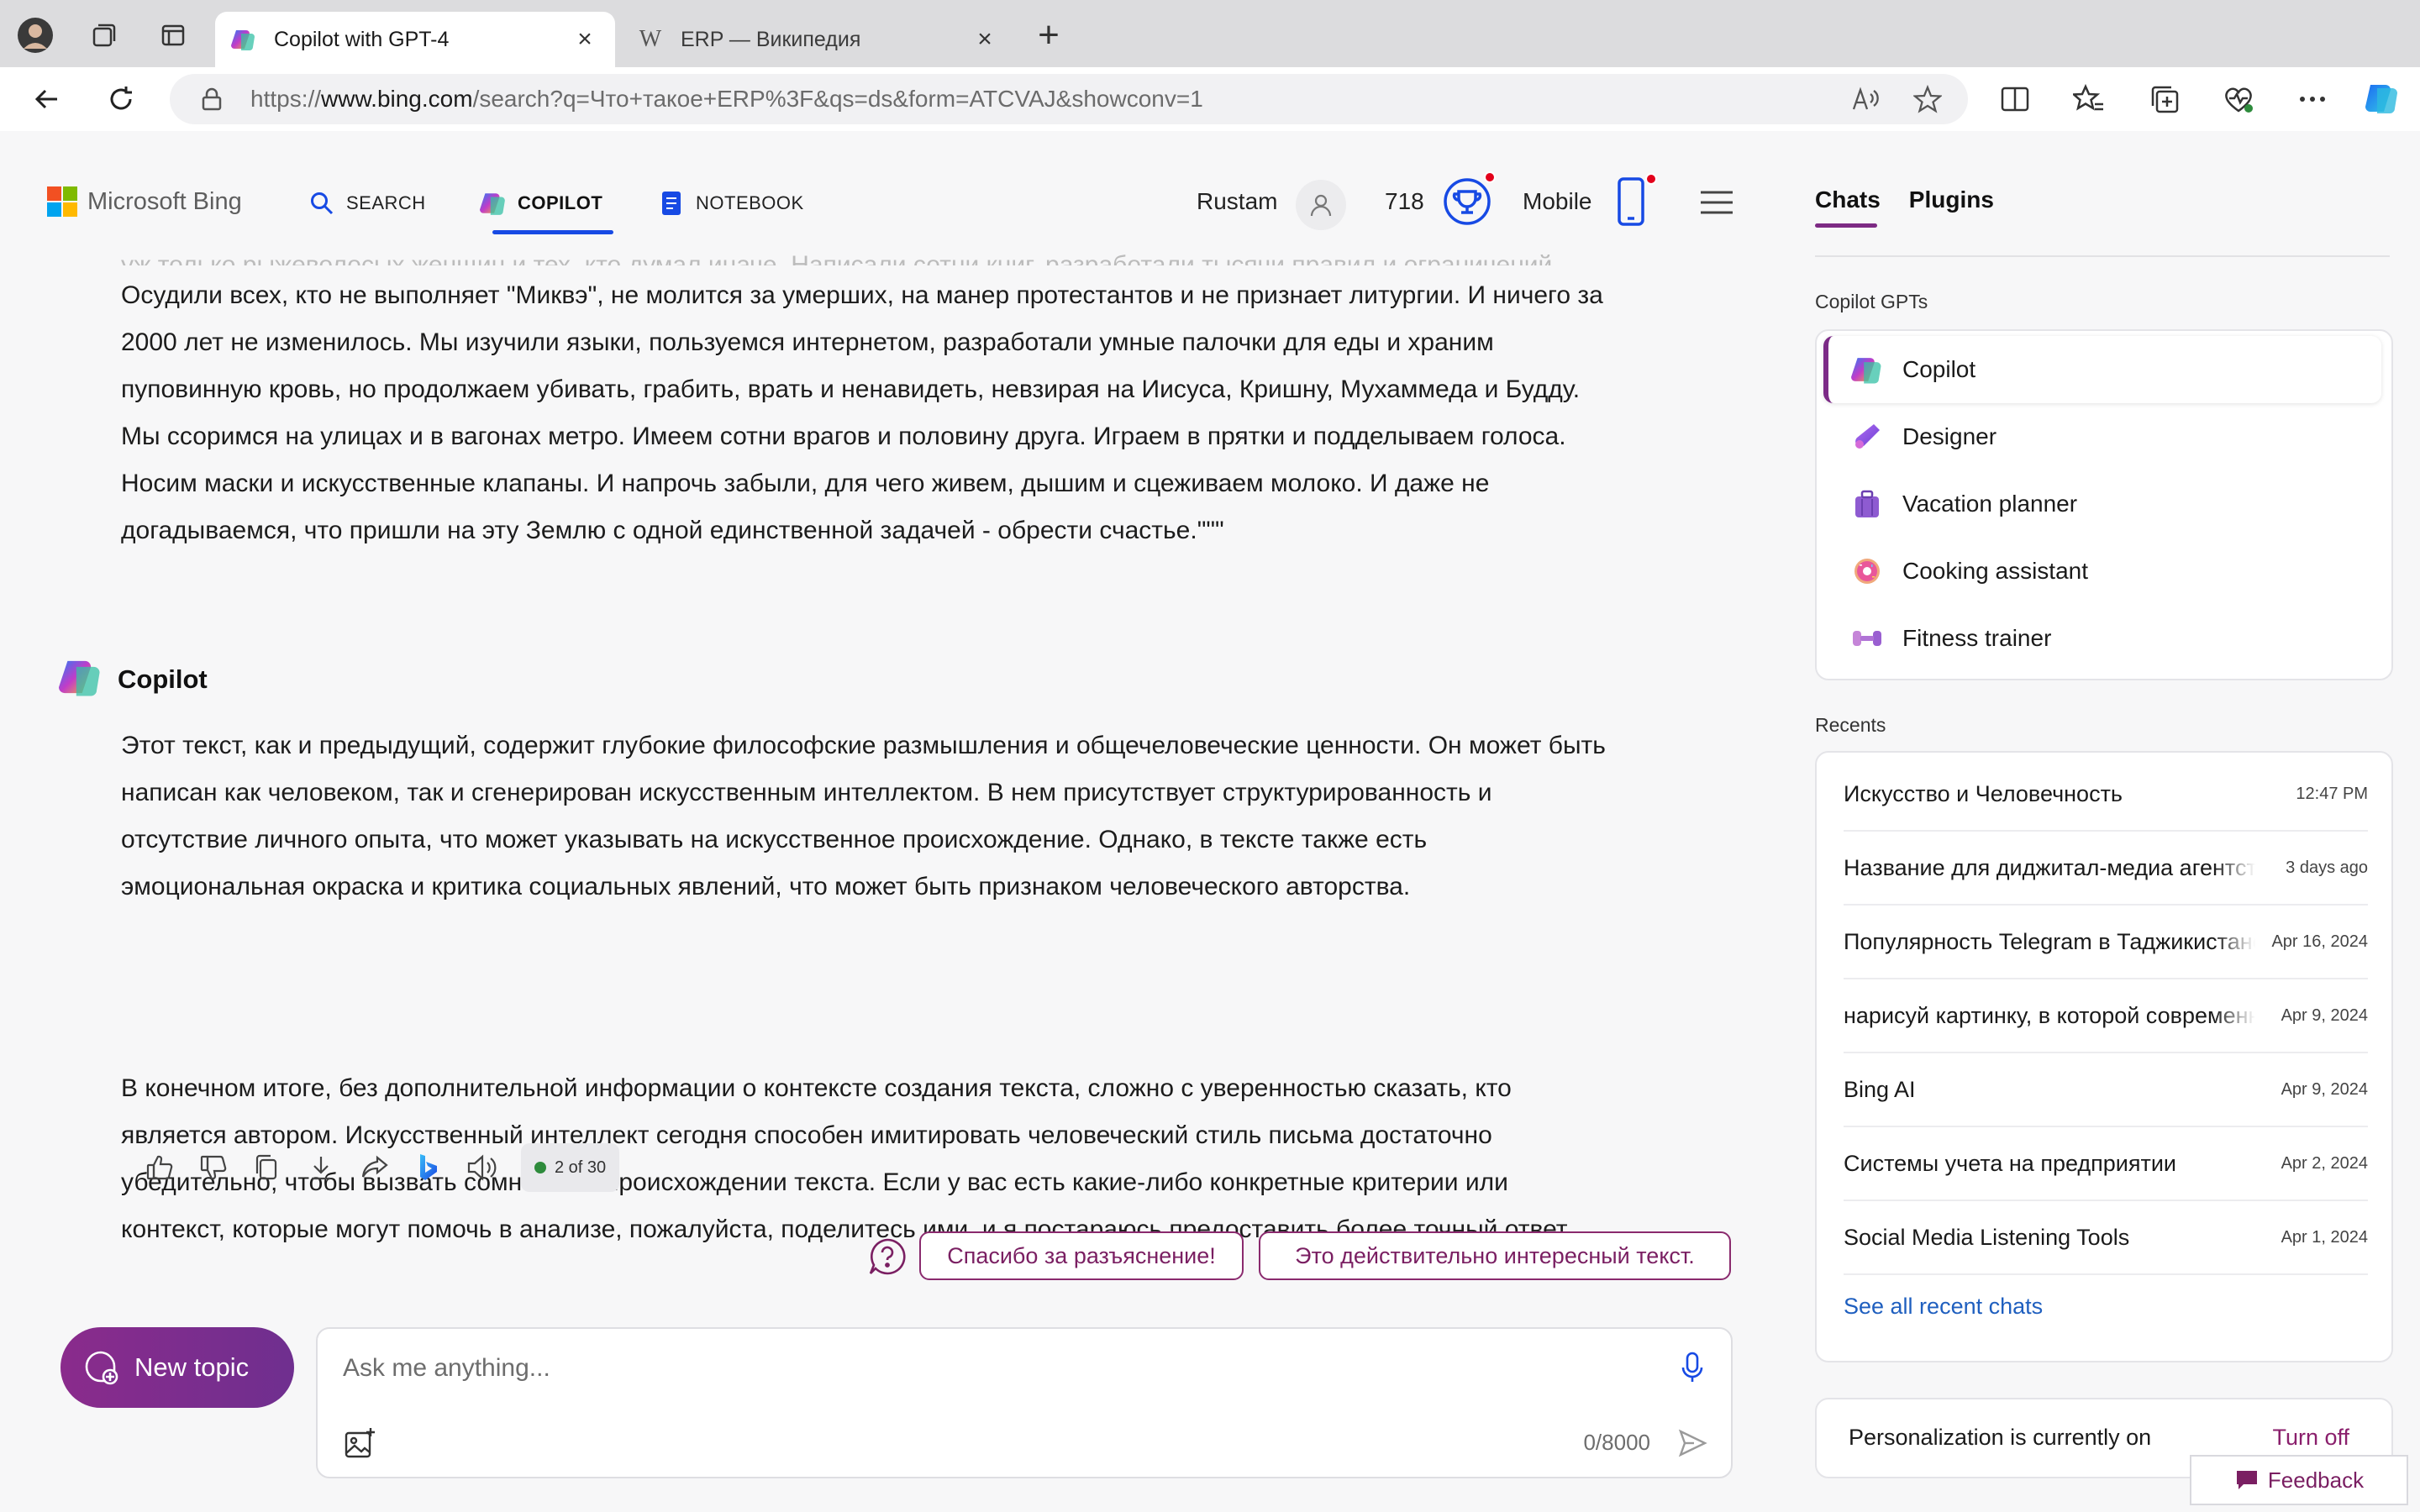  I want to click on gpt-item-copilot: Copilot, so click(2102, 369).